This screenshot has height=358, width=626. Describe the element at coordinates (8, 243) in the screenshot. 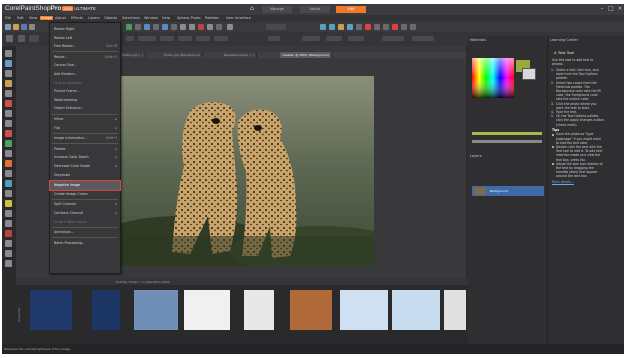

I see `text-tool-icon` at that location.